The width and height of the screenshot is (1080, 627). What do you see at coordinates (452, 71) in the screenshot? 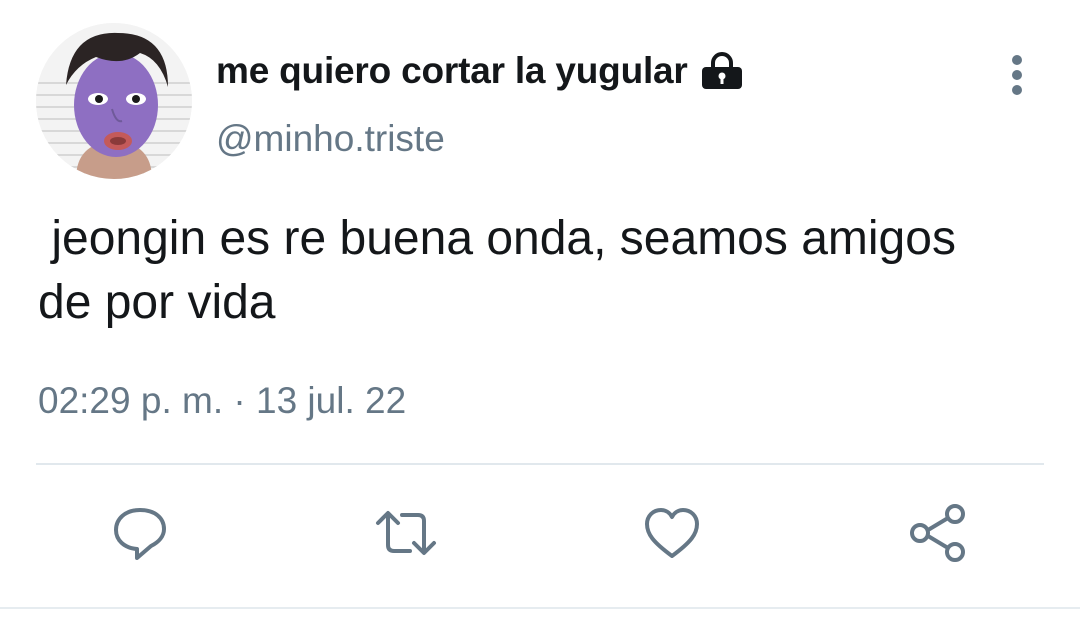
I see `display-name: me quiero cortar la yugular` at bounding box center [452, 71].